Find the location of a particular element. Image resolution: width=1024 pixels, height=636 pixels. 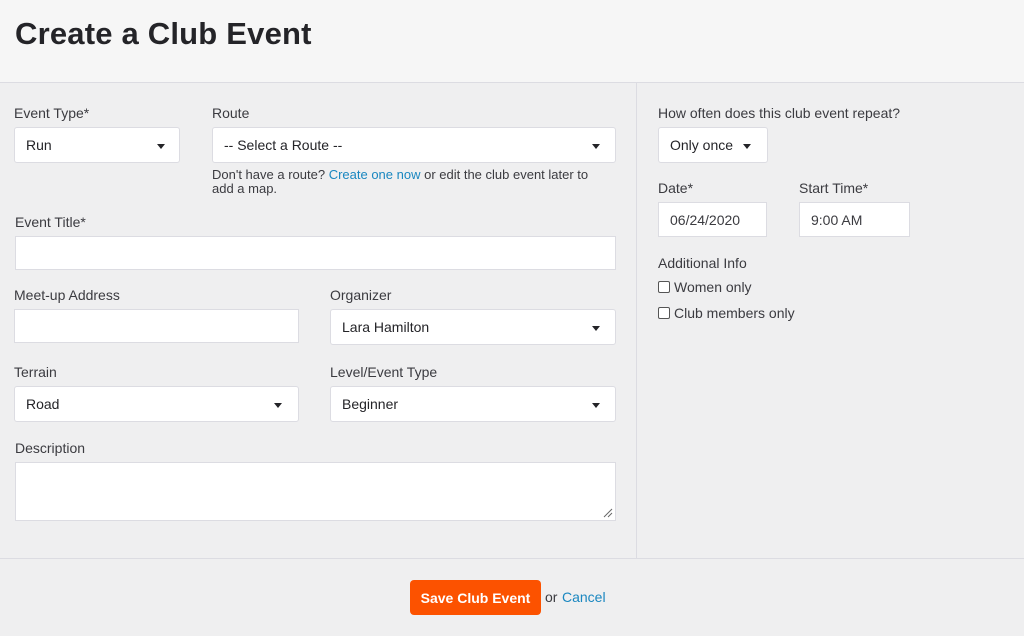

date-input: 06/24/2020 is located at coordinates (712, 219).